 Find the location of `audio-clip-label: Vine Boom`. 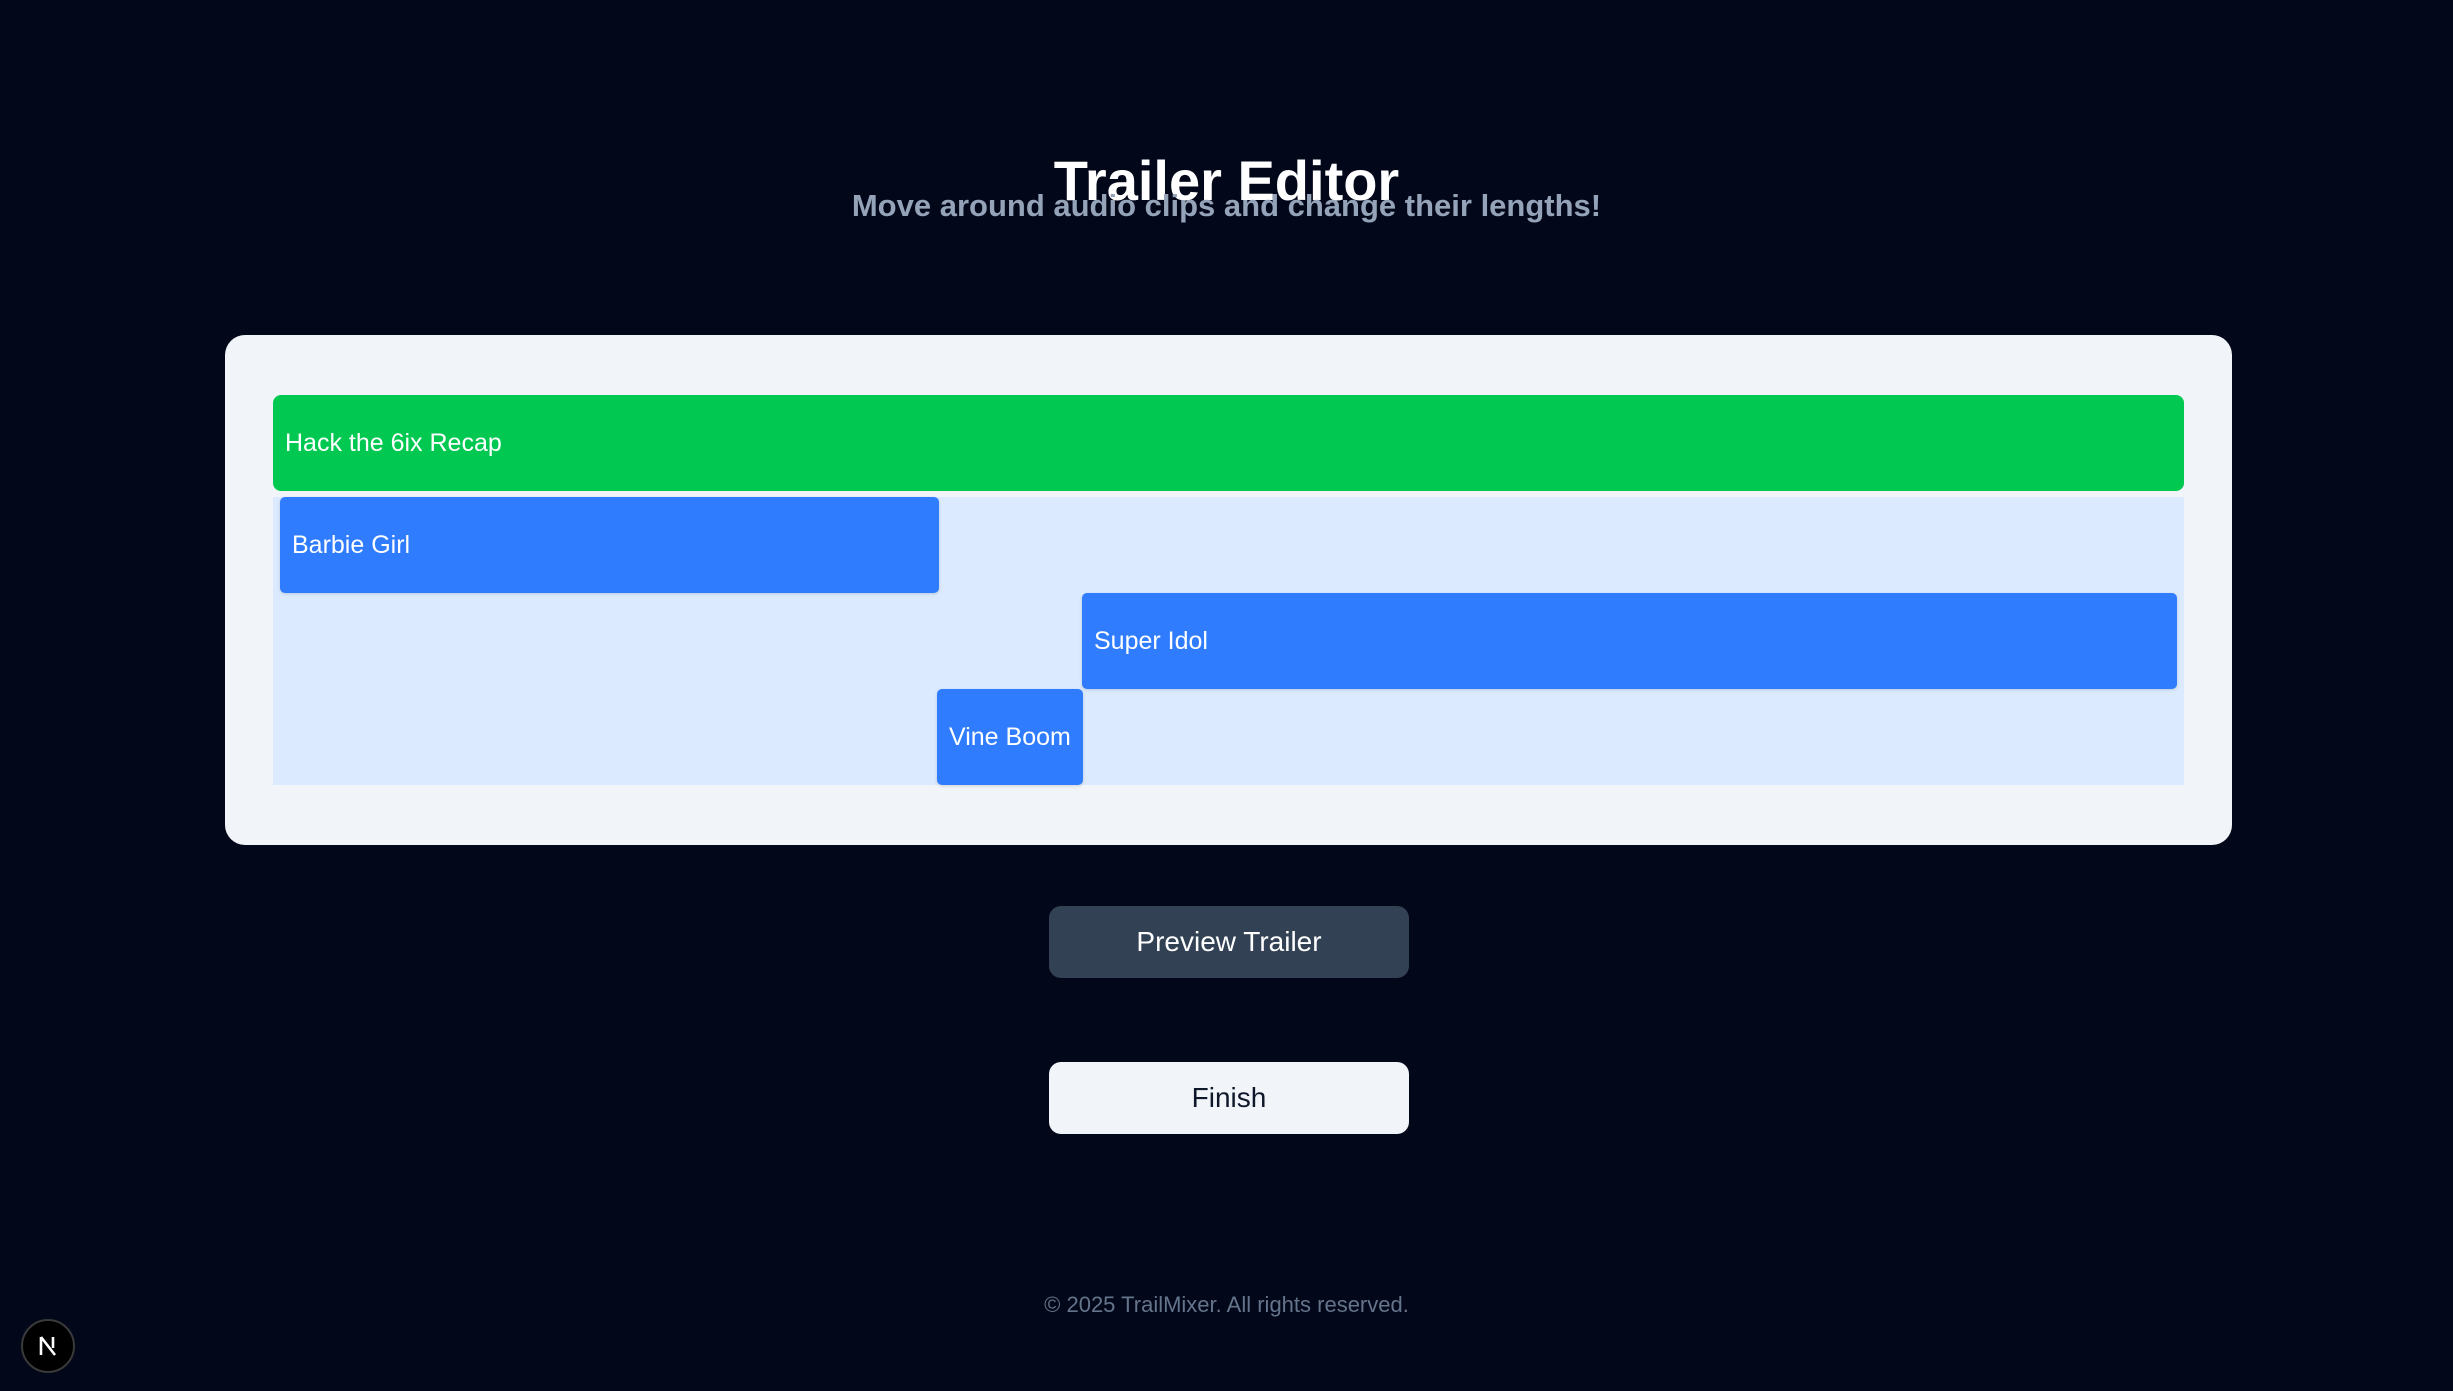

audio-clip-label: Vine Boom is located at coordinates (1010, 736).